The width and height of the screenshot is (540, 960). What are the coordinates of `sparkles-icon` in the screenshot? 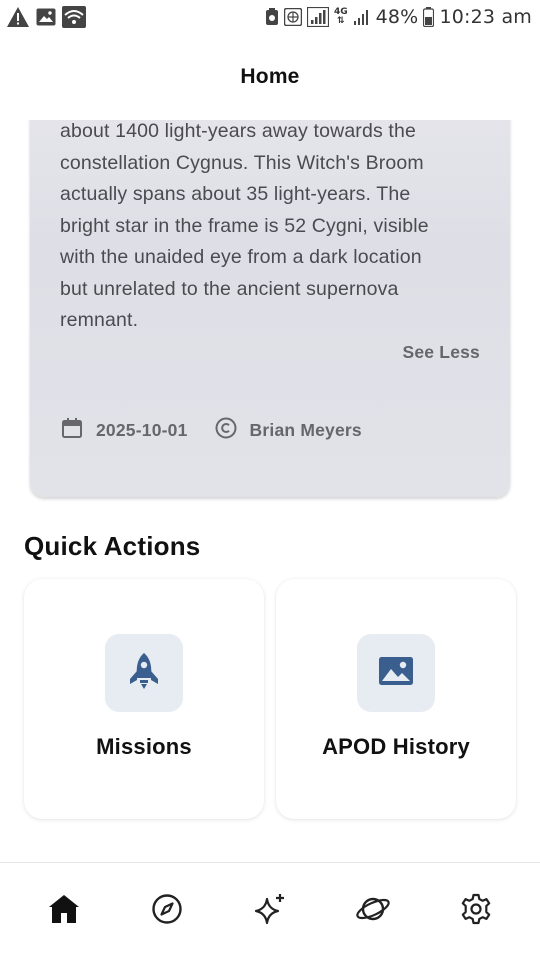 It's located at (270, 911).